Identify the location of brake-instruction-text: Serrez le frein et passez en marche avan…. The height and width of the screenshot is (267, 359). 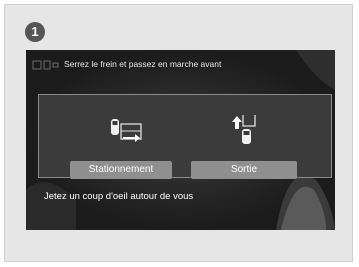
(143, 64).